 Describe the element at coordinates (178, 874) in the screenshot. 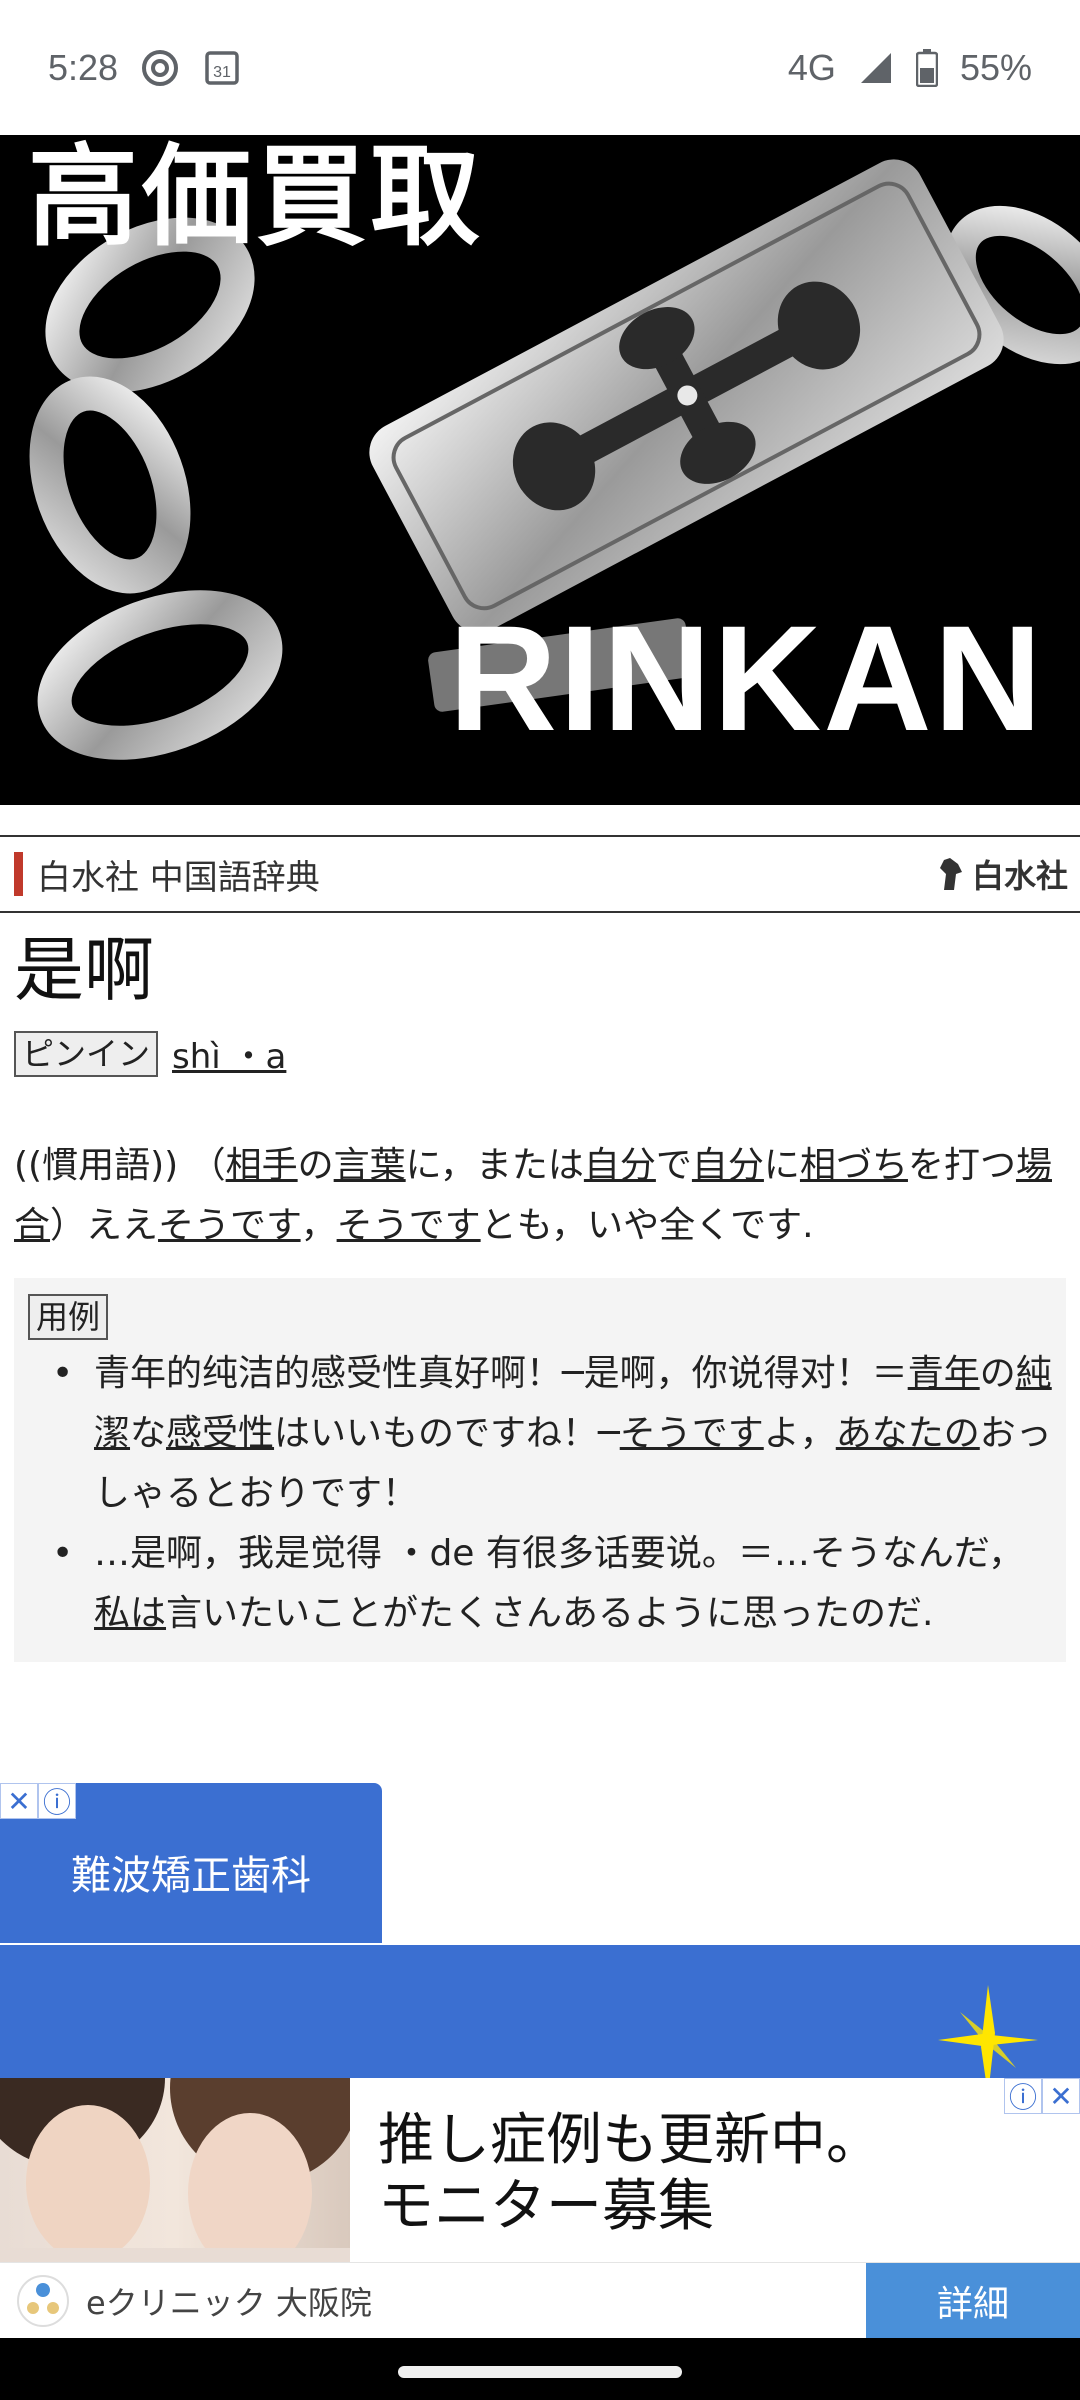

I see `dictionary-source: 白水社 中国語辞典` at that location.